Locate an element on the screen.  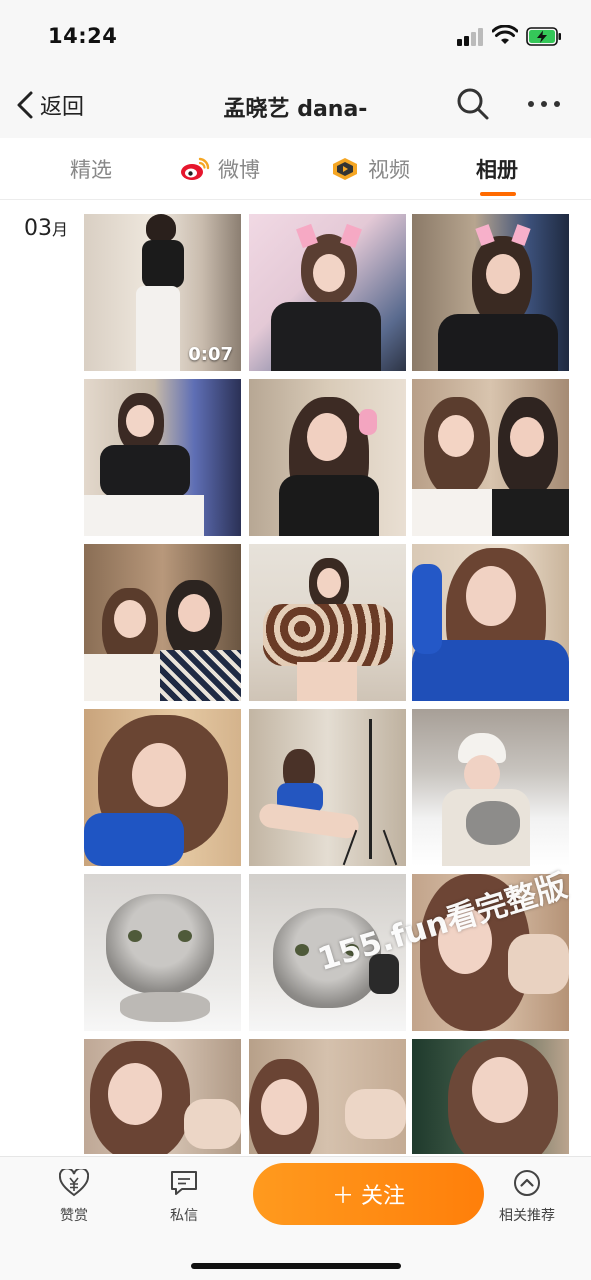
tab-video: 视频 is located at coordinates (370, 169).